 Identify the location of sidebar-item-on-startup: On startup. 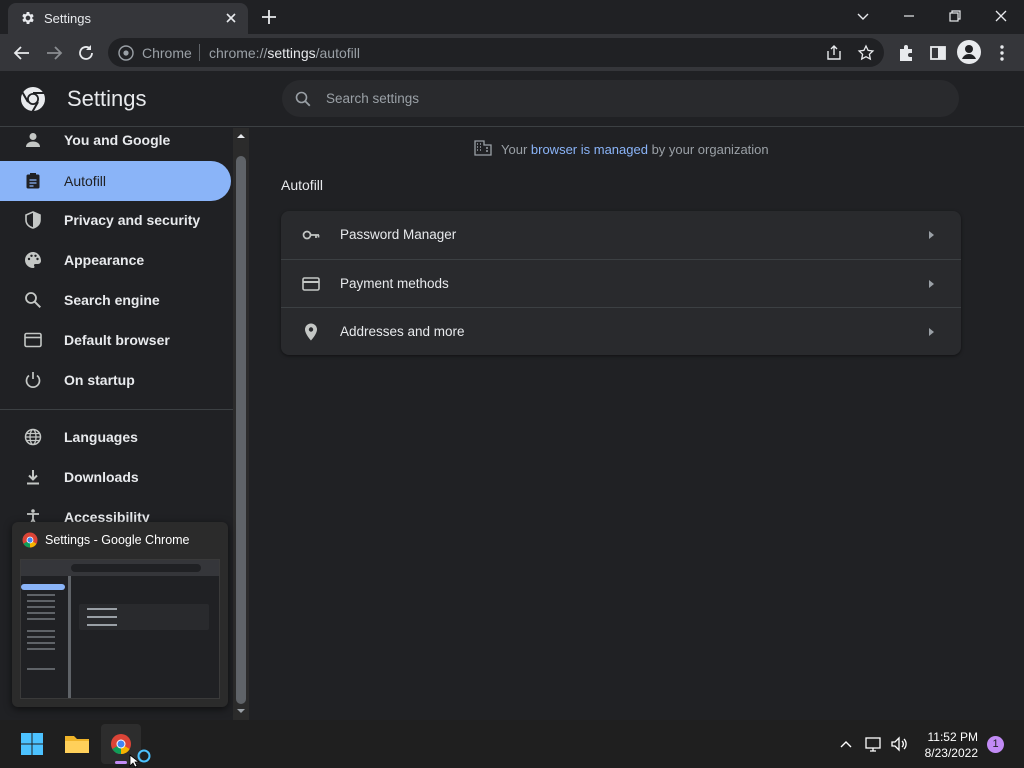
(115, 380).